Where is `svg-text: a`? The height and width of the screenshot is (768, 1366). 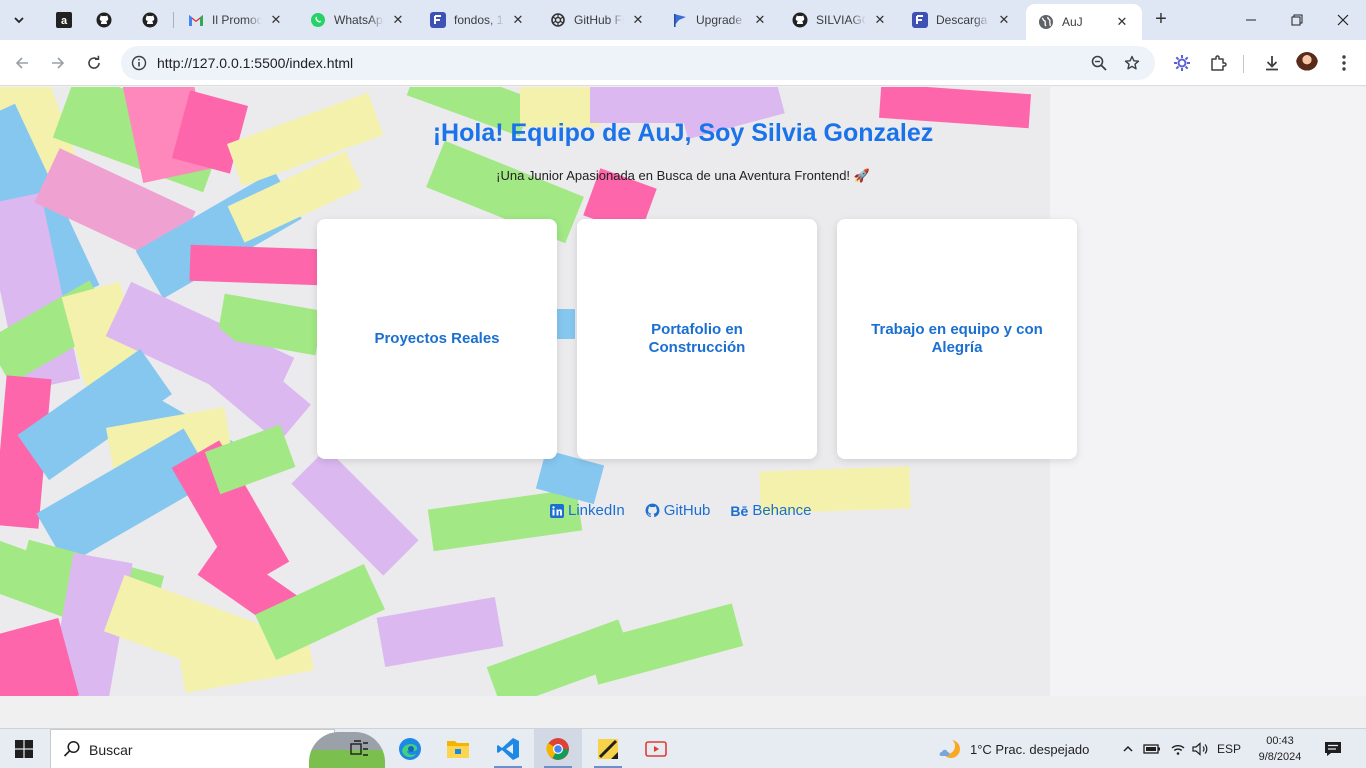 svg-text: a is located at coordinates (64, 21).